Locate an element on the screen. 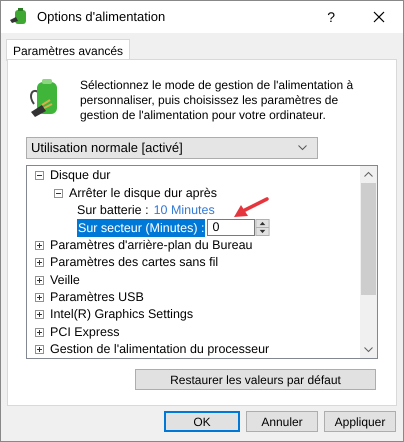  tree-item: Paramètres d'arrière-plan du Bureau is located at coordinates (151, 245).